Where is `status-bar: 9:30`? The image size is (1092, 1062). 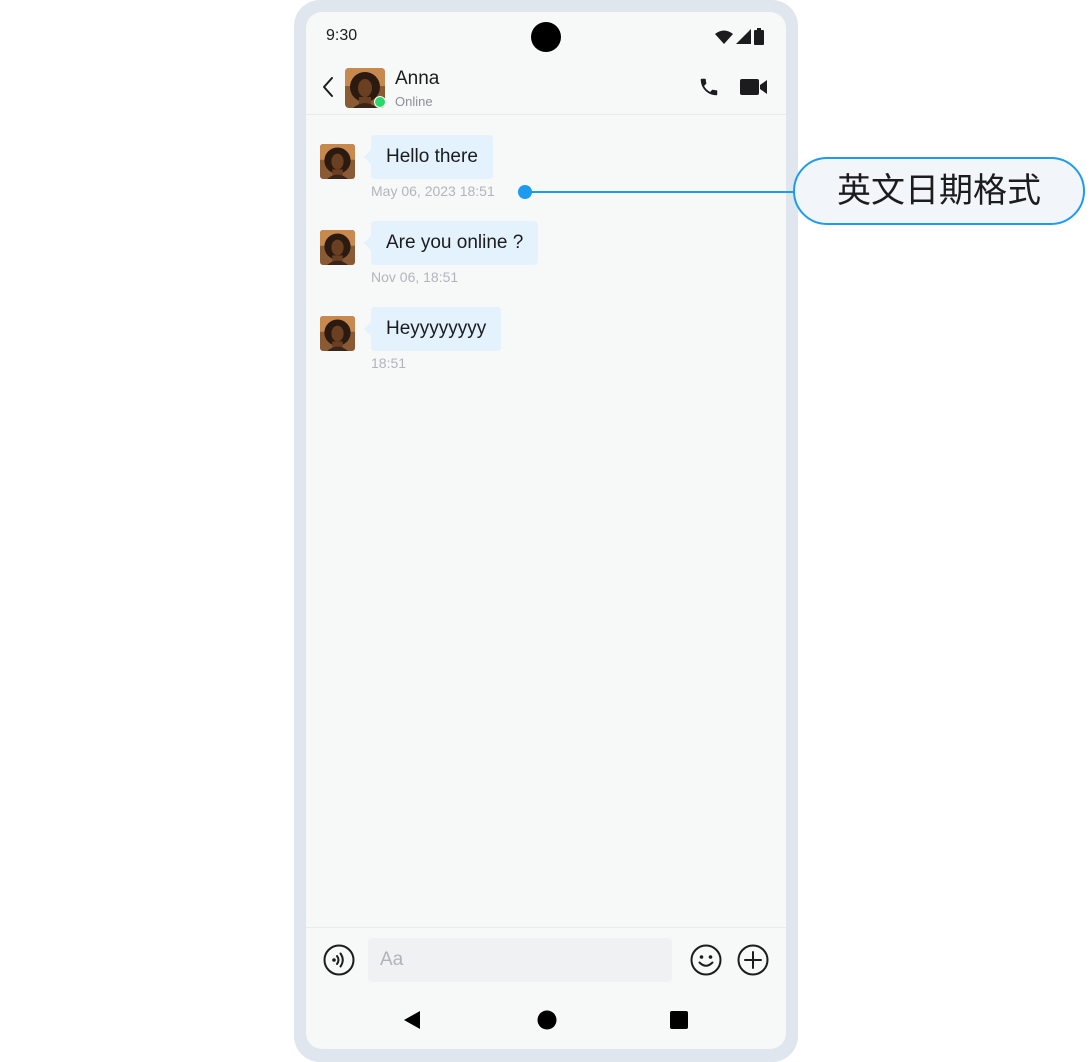 status-bar: 9:30 is located at coordinates (546, 36).